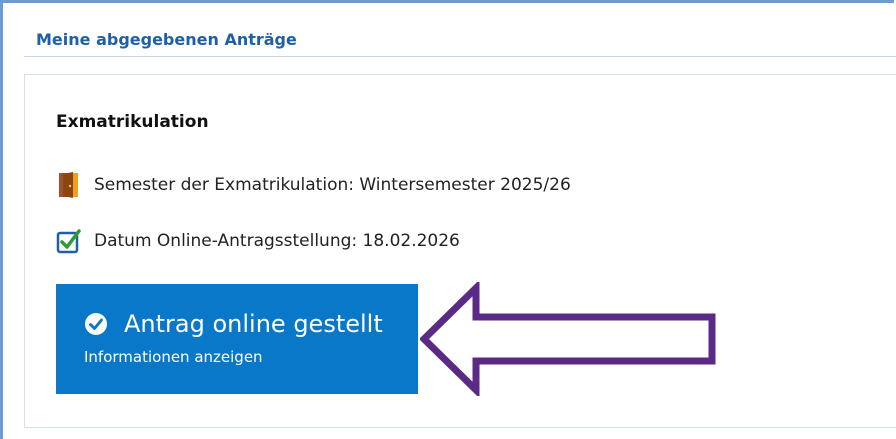 The image size is (896, 439). What do you see at coordinates (277, 241) in the screenshot?
I see `date-text: Datum Online-Antragsstellung: 18.02.2026` at bounding box center [277, 241].